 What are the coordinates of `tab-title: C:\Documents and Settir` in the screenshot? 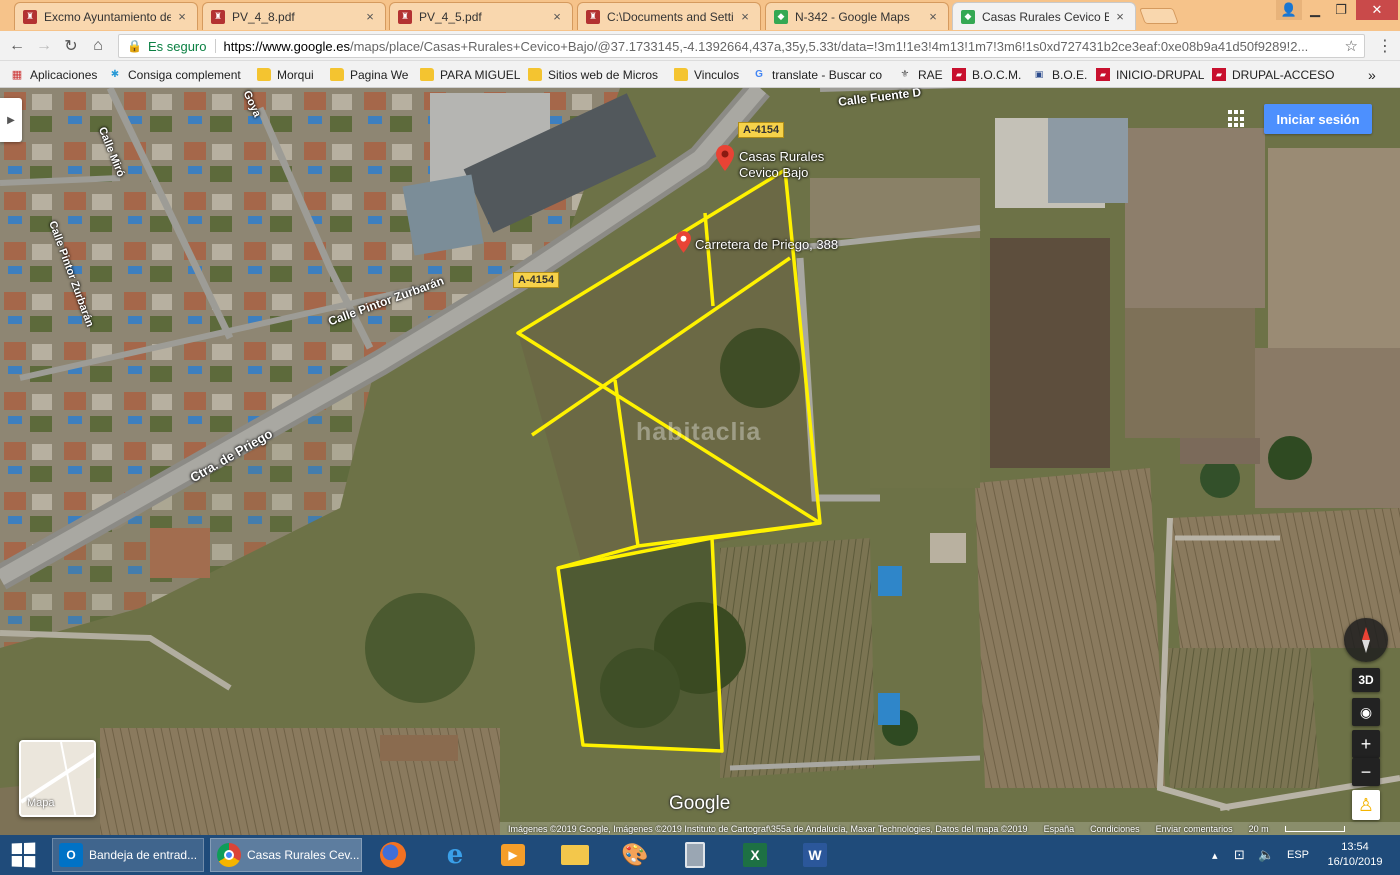 It's located at (670, 16).